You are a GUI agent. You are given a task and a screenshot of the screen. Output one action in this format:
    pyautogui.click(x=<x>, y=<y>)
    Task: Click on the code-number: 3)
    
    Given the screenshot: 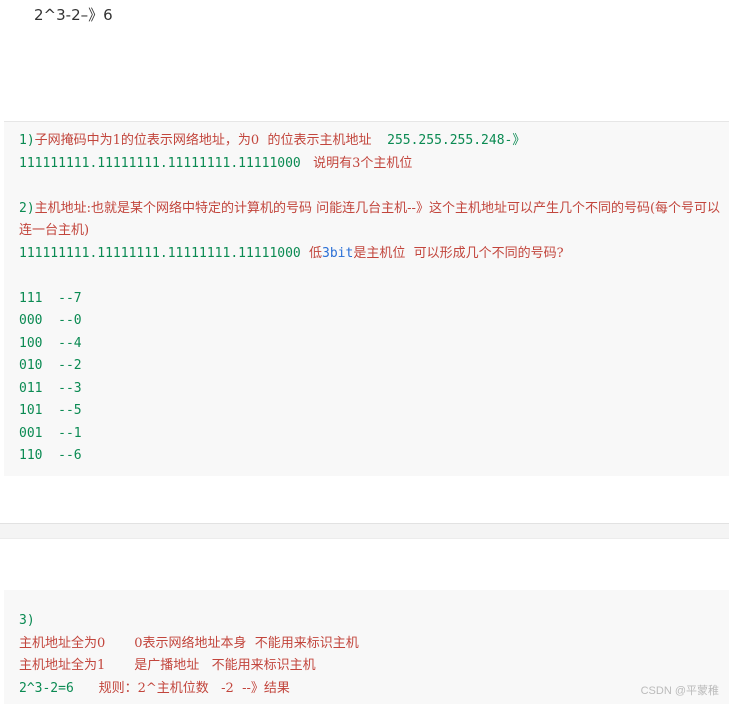 What is the action you would take?
    pyautogui.click(x=27, y=620)
    